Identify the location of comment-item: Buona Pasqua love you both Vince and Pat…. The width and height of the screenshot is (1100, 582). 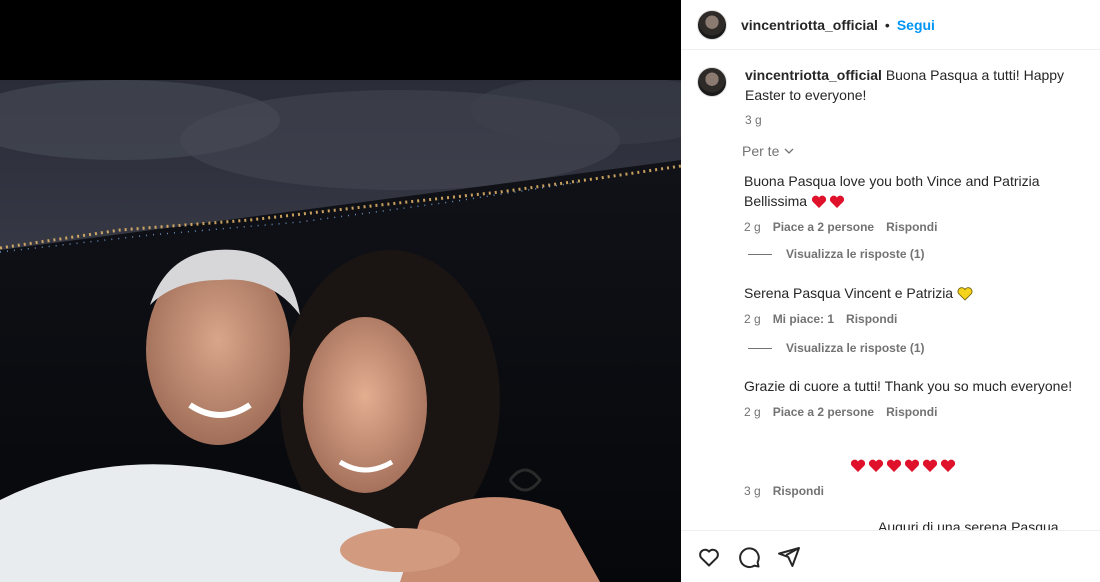
(921, 202).